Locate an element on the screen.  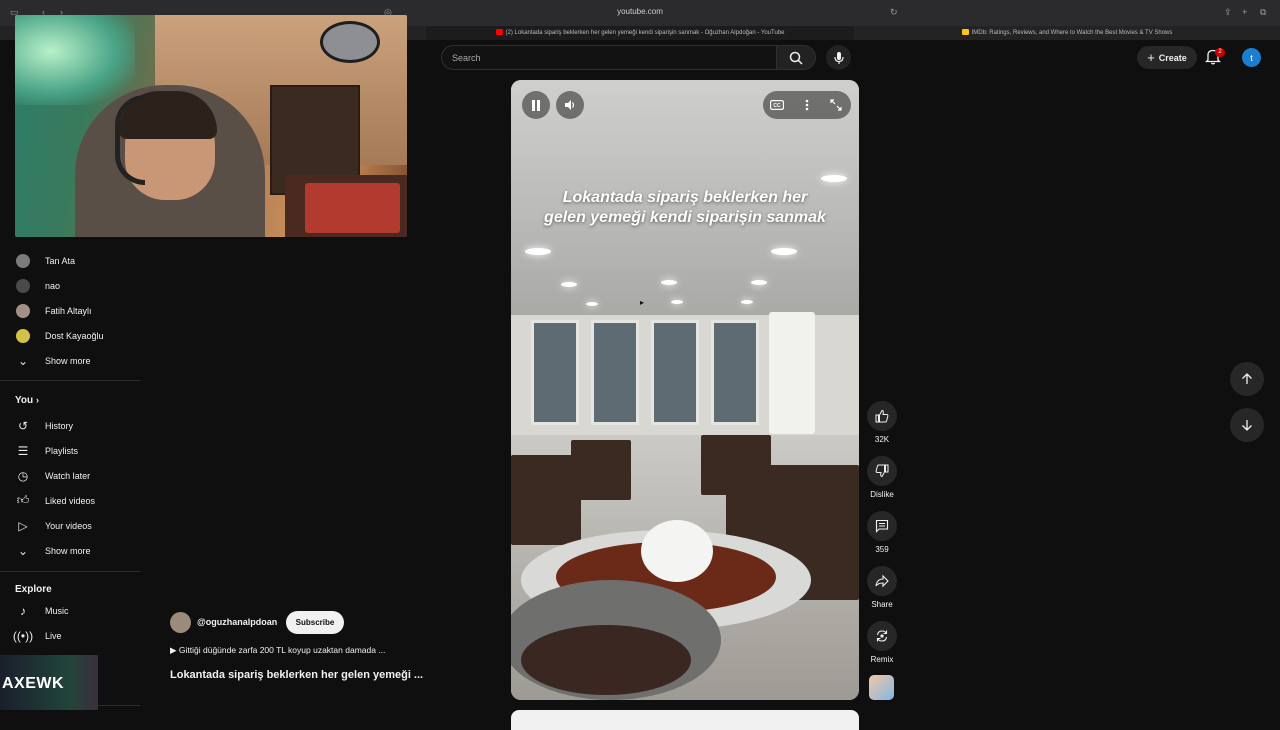
like-icon: 👍︎ is located at coordinates (23, 500).